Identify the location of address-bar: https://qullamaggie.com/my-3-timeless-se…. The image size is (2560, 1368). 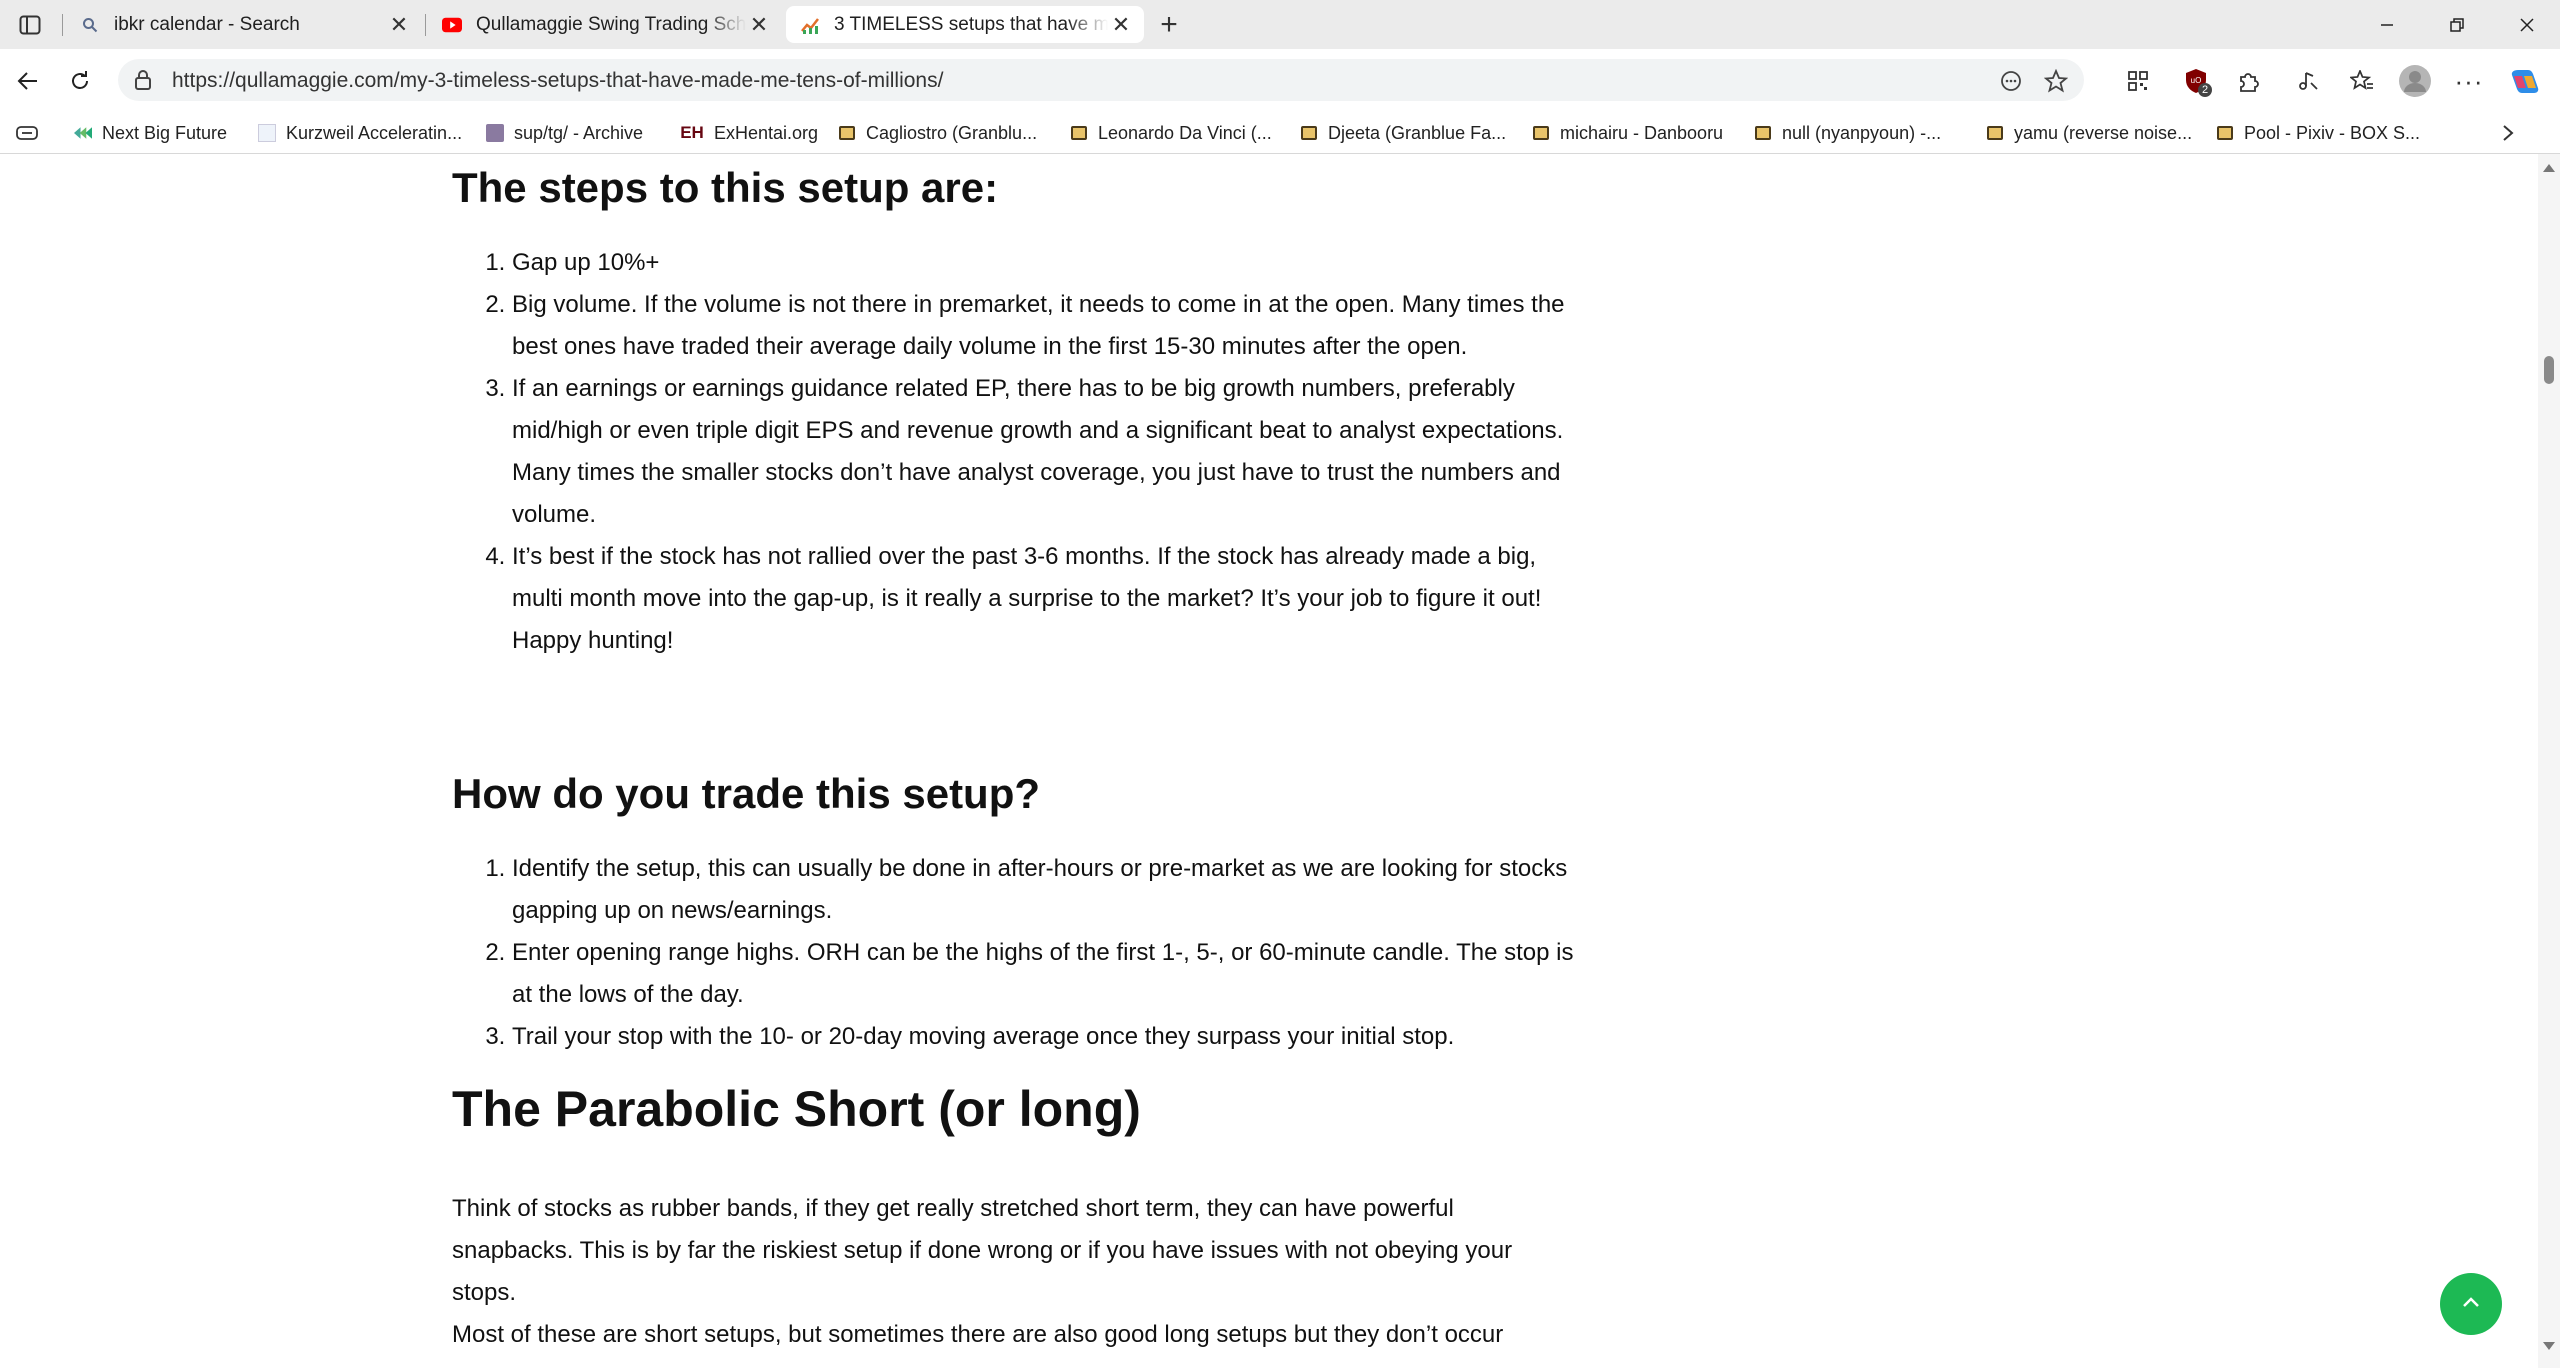
(1101, 80).